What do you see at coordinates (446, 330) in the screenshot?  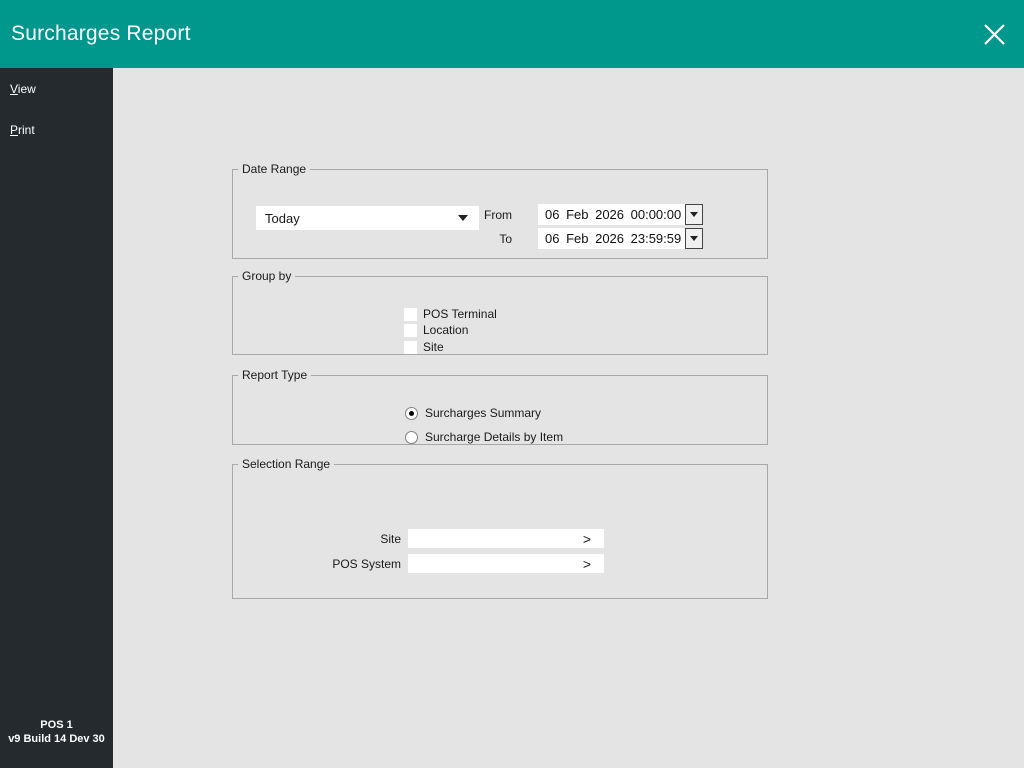 I see `location-checkbox-label: Location` at bounding box center [446, 330].